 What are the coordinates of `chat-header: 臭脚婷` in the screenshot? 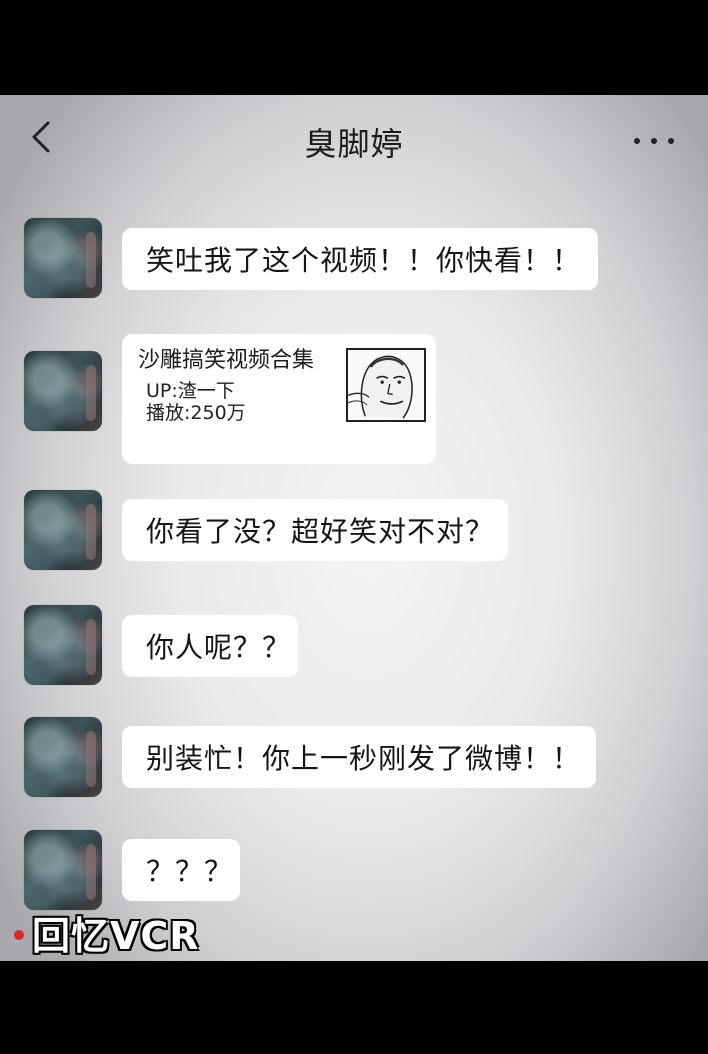 It's located at (354, 140).